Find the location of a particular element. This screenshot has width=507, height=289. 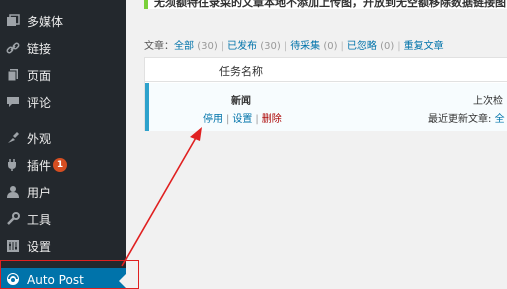

last-updated-label: 最近更新文章: is located at coordinates (460, 119).